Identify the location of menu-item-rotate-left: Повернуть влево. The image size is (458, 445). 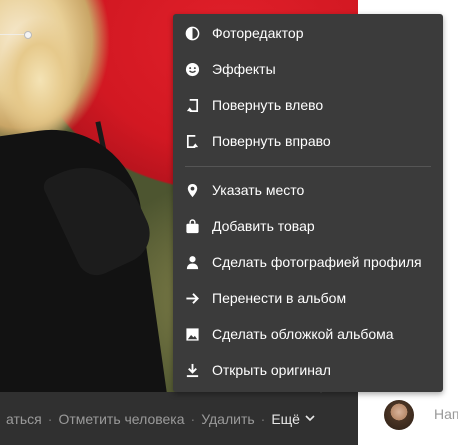
(308, 105).